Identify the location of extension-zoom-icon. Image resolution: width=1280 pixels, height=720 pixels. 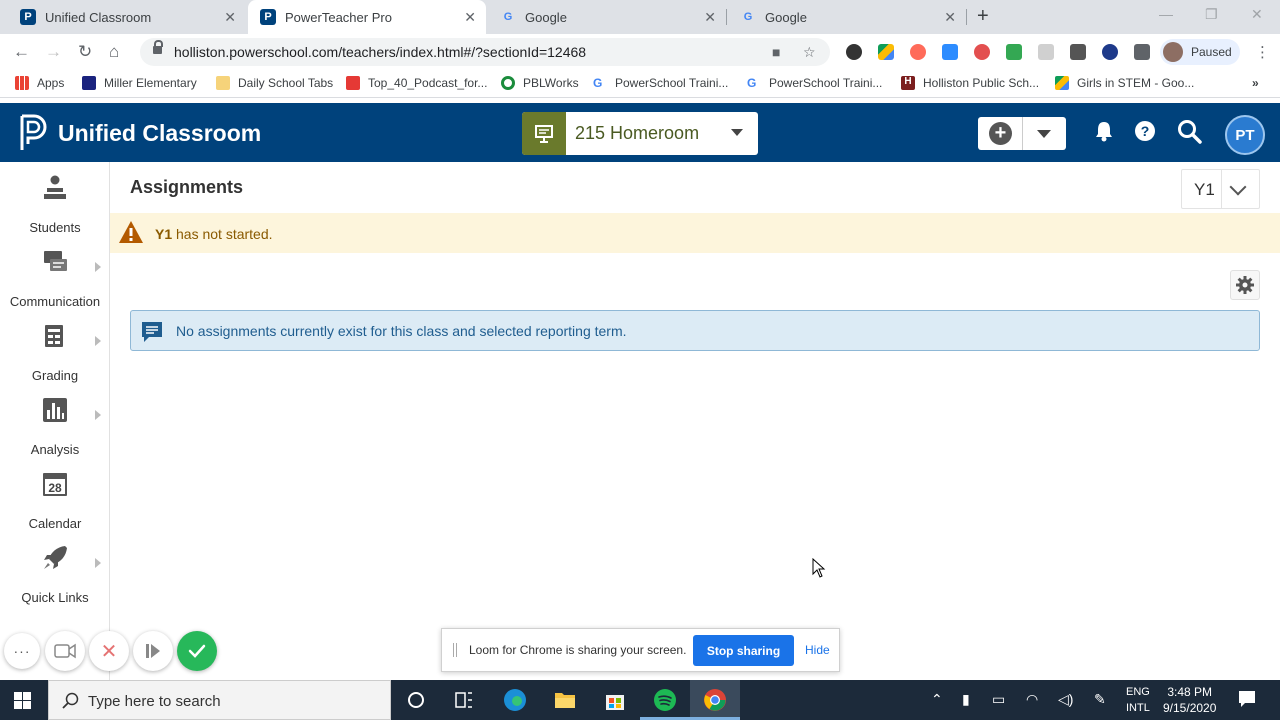
(950, 52).